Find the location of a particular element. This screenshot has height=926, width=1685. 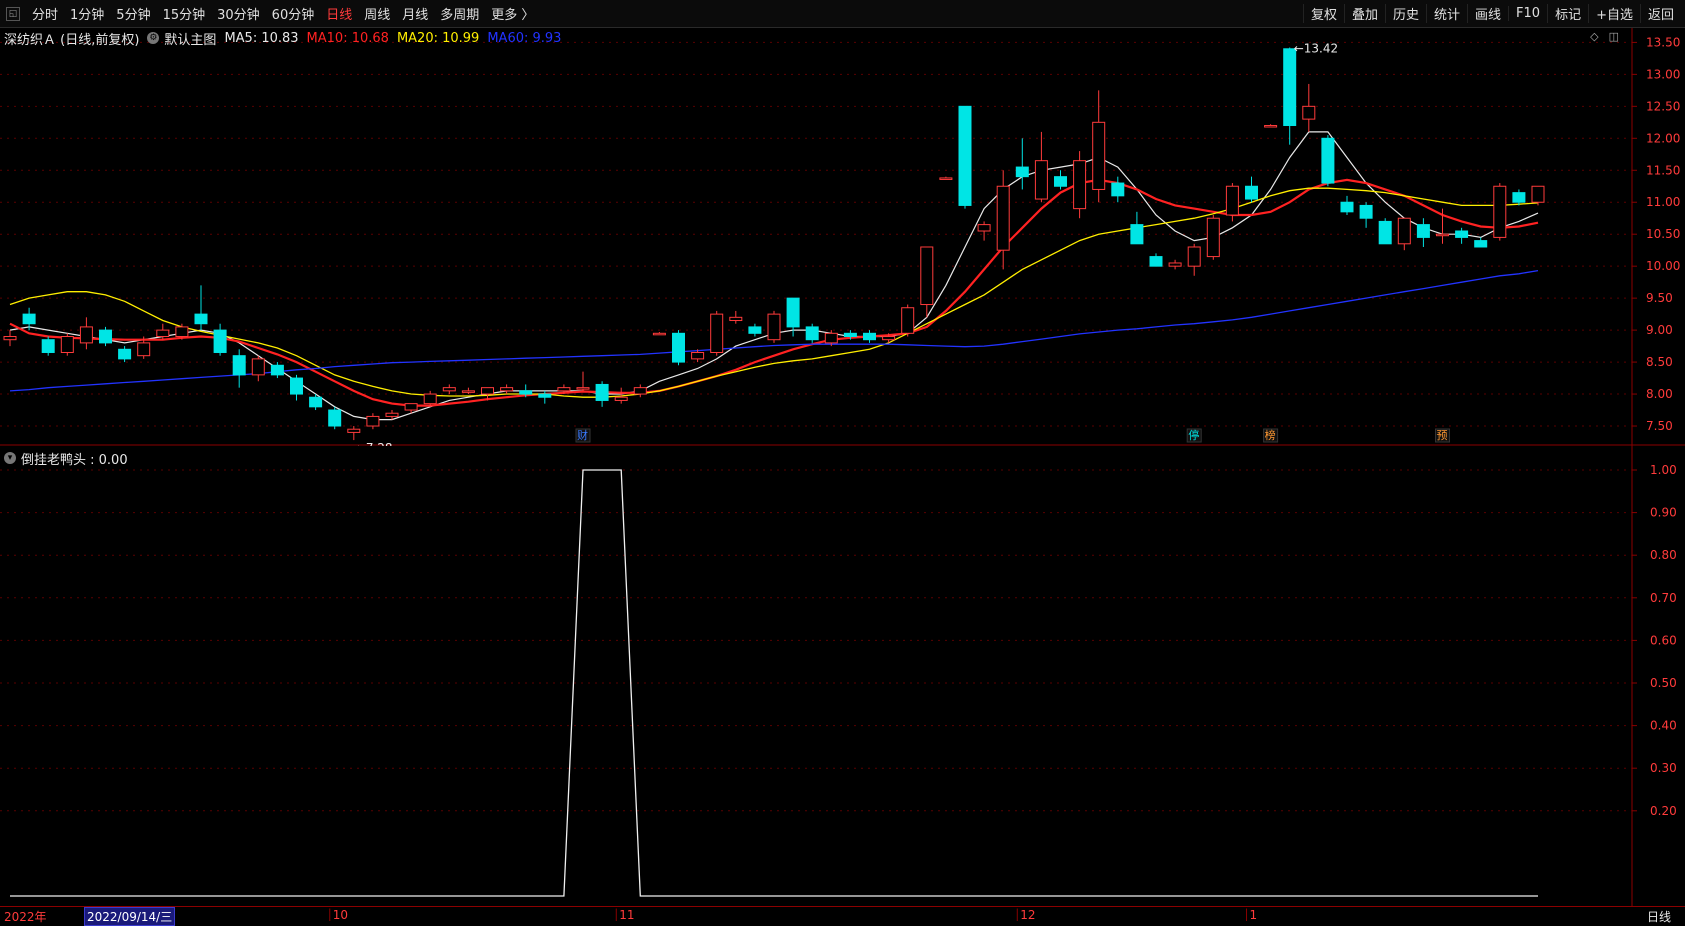

tool-button: 返回 is located at coordinates (1660, 13).